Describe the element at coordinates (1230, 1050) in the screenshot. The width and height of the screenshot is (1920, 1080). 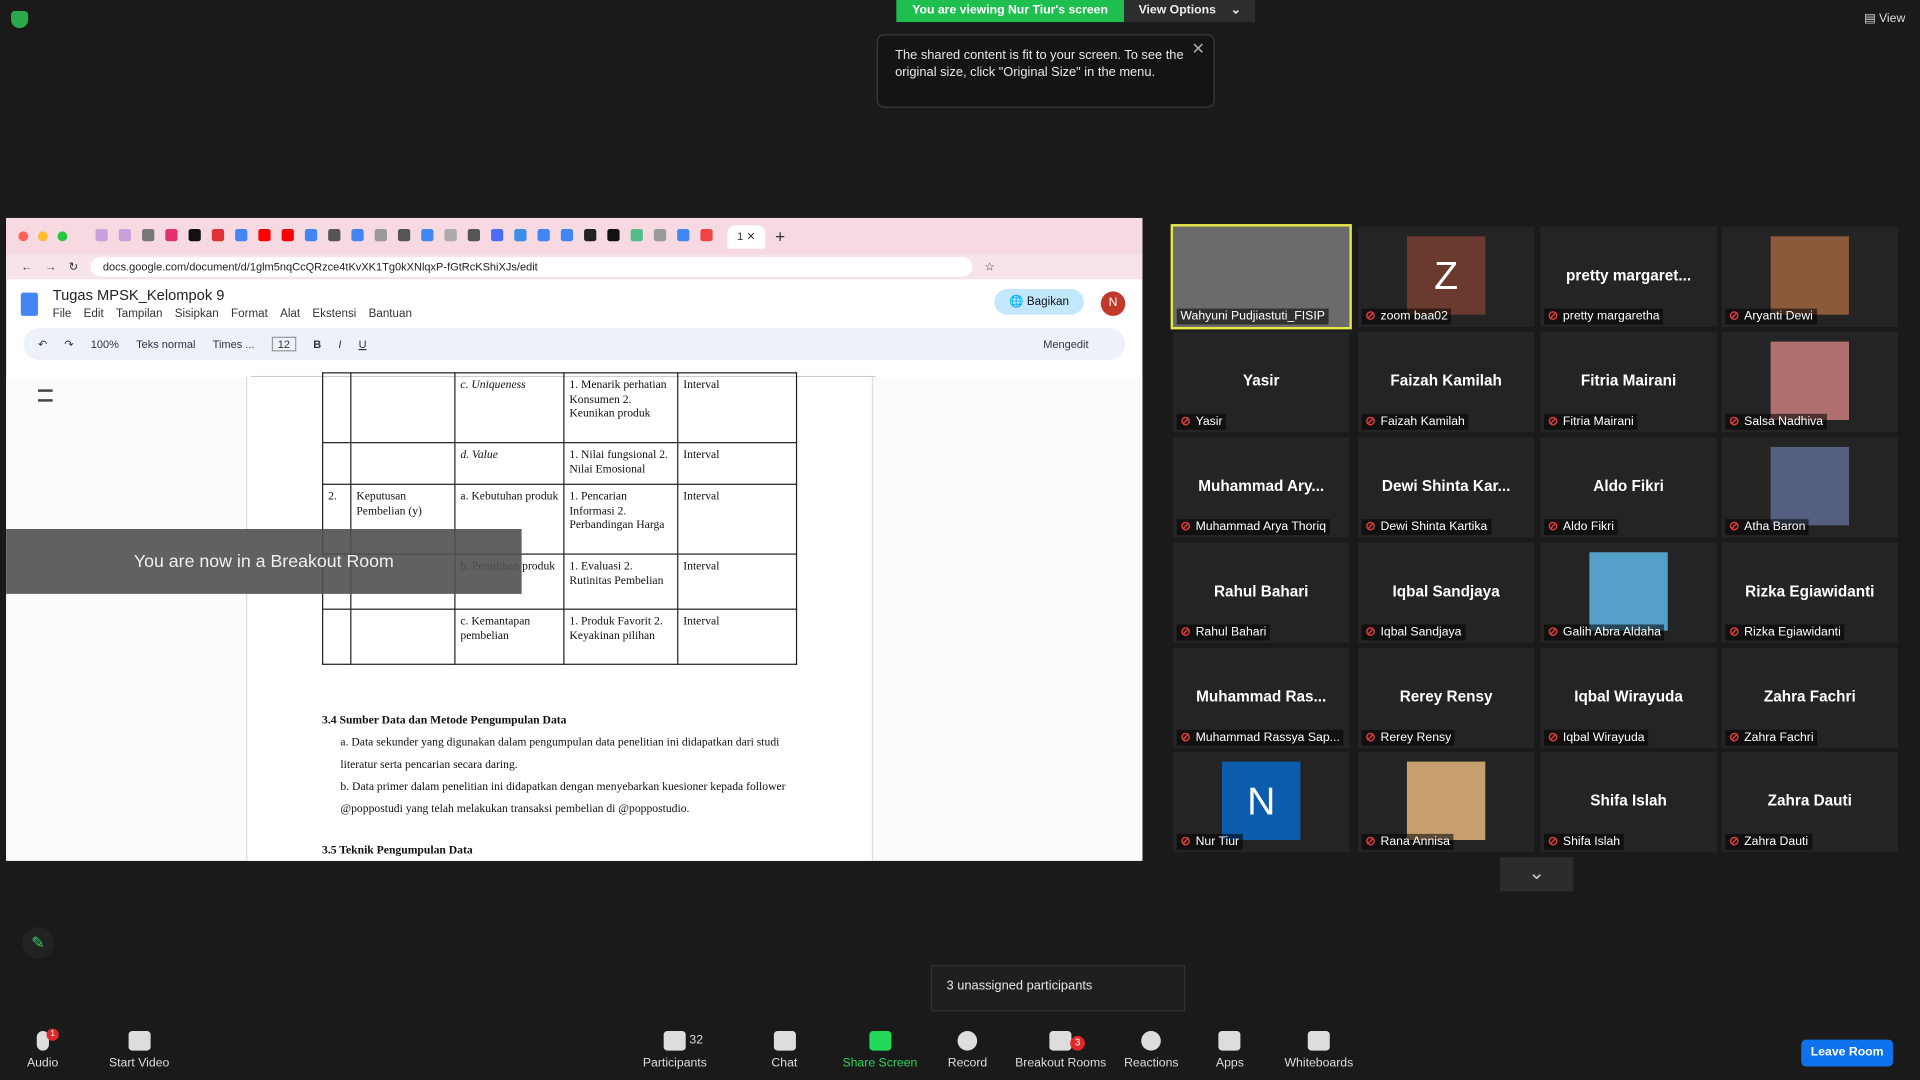
I see `apps-button: Apps` at that location.